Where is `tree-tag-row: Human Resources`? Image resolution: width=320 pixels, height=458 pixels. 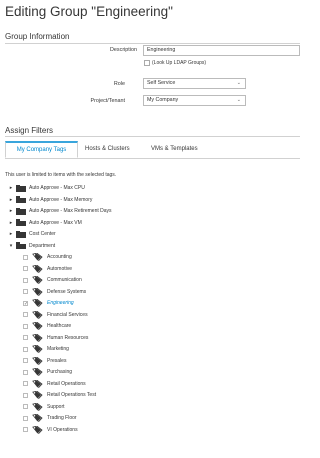 tree-tag-row: Human Resources is located at coordinates (55, 338).